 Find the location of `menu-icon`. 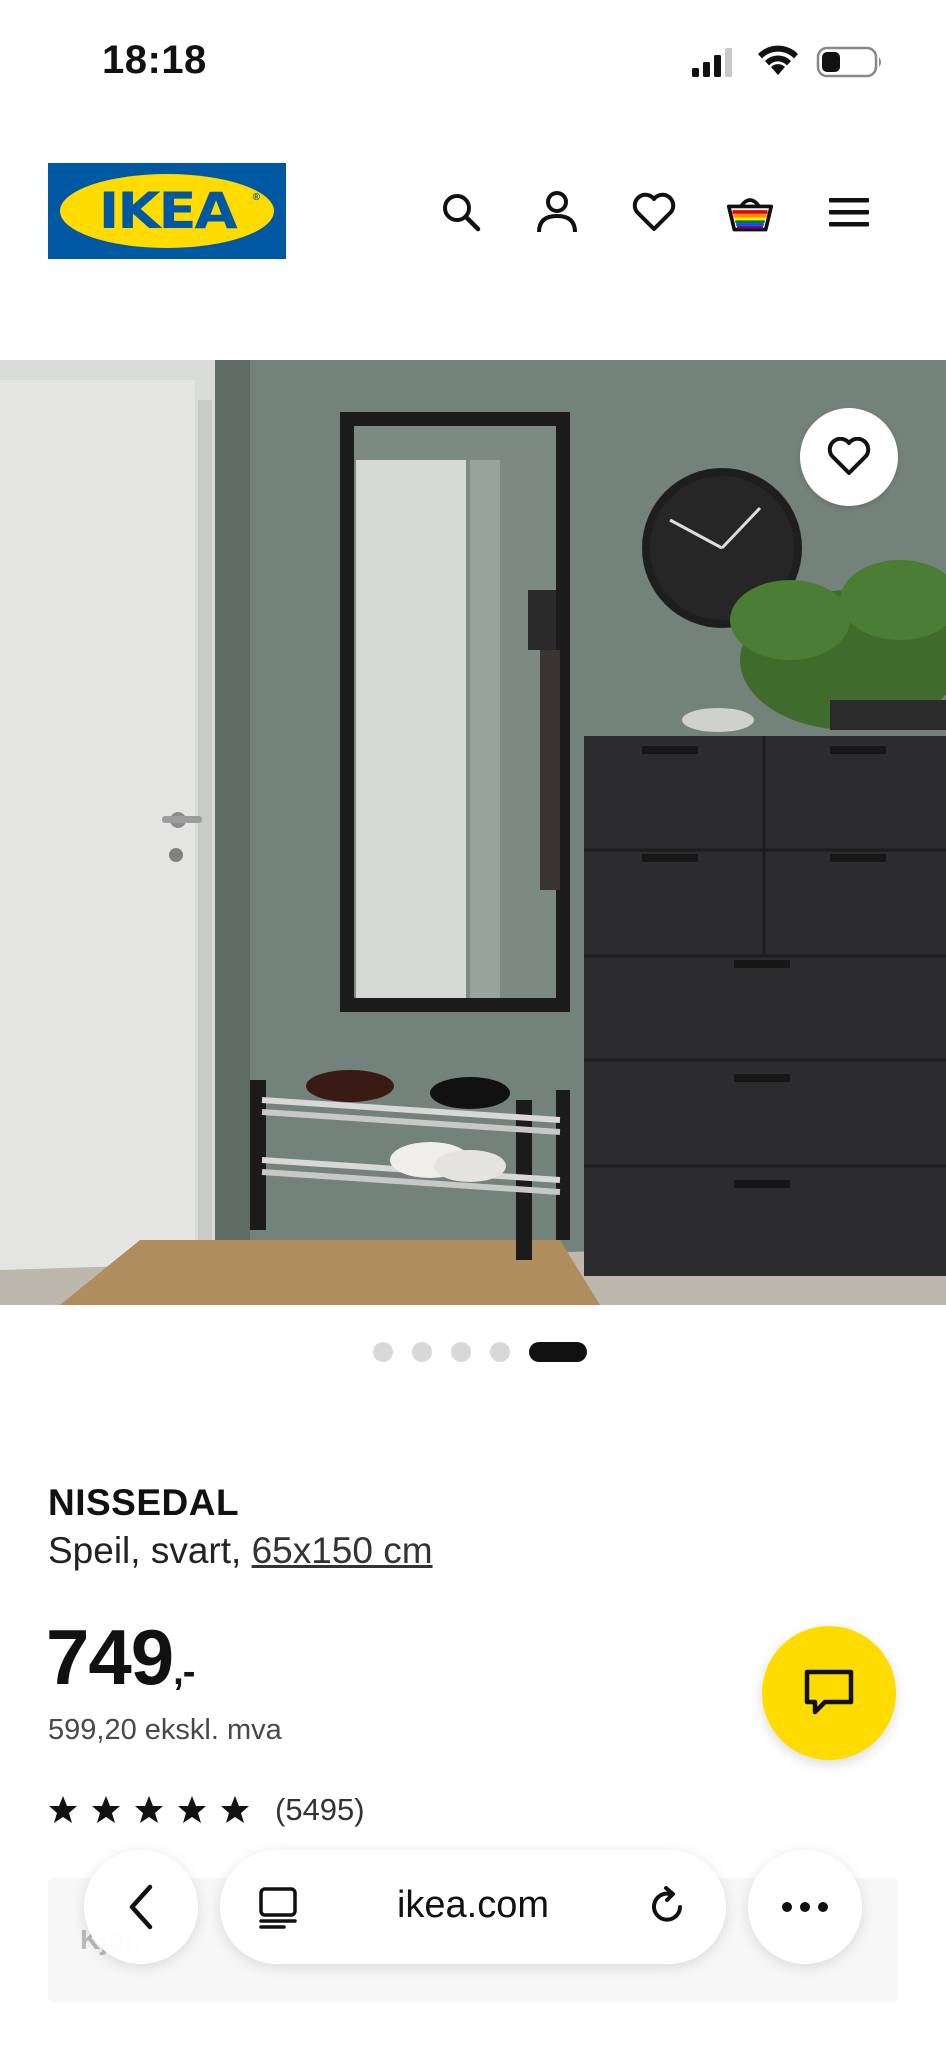

menu-icon is located at coordinates (849, 212).